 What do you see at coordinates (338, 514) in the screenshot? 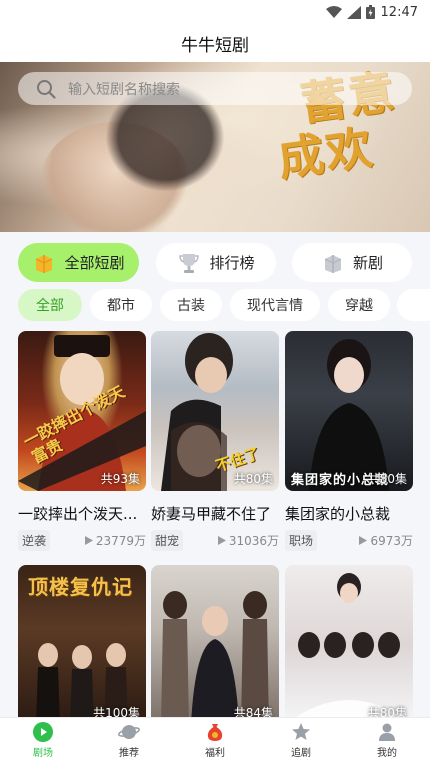
I see `drama-title: 集团家的小总裁` at bounding box center [338, 514].